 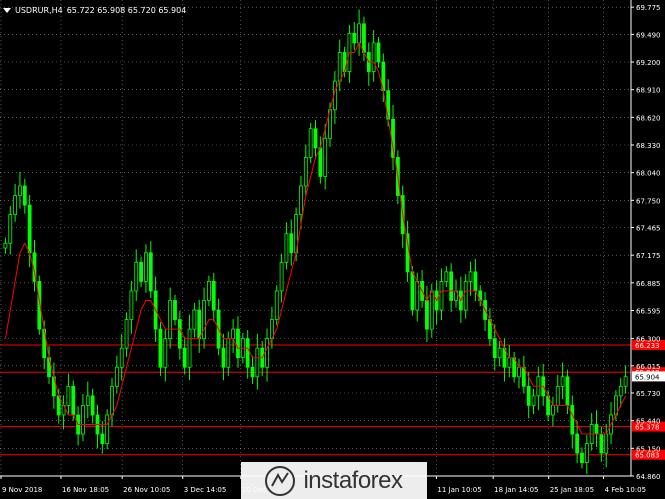 I want to click on price-tick-label: 69.490, so click(x=648, y=35).